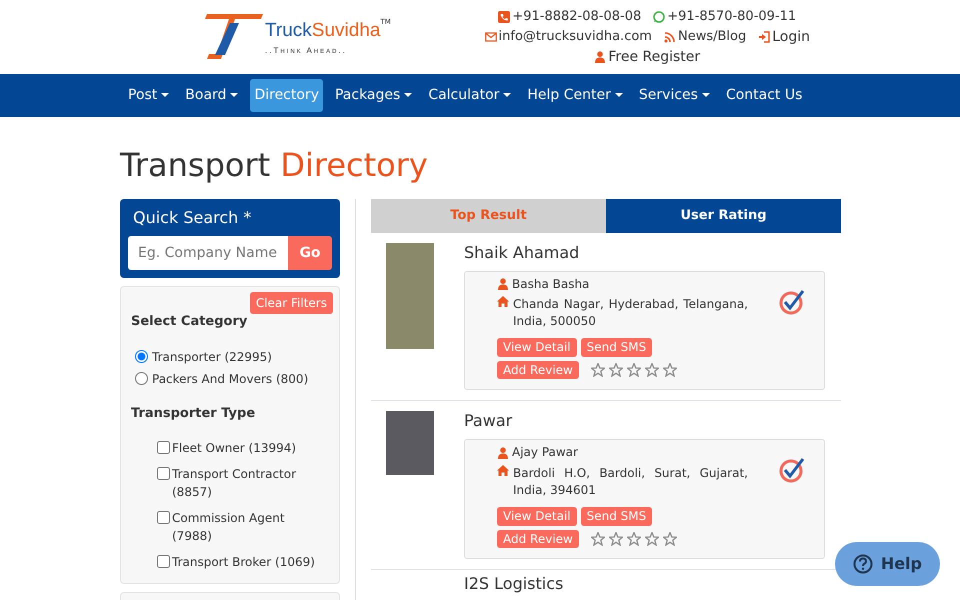  Describe the element at coordinates (211, 95) in the screenshot. I see `nav-link-item: Board` at that location.